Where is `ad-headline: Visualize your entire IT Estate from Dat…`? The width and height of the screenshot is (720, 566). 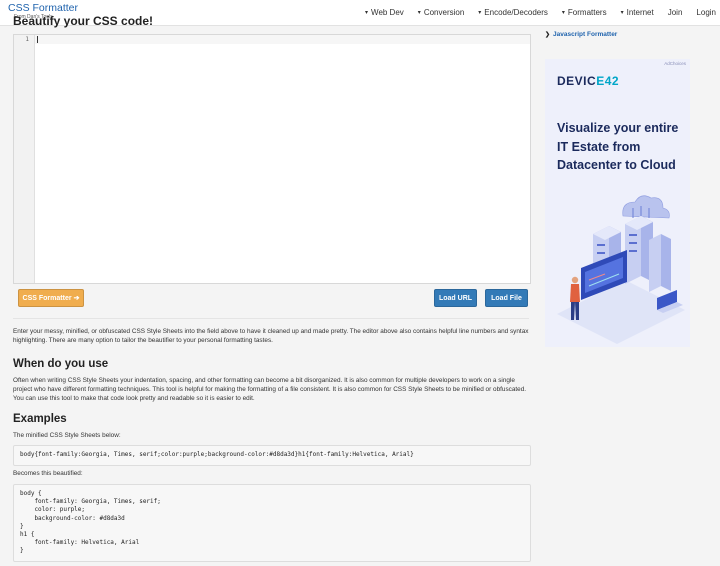
ad-headline: Visualize your entire IT Estate from Dat… is located at coordinates (618, 146).